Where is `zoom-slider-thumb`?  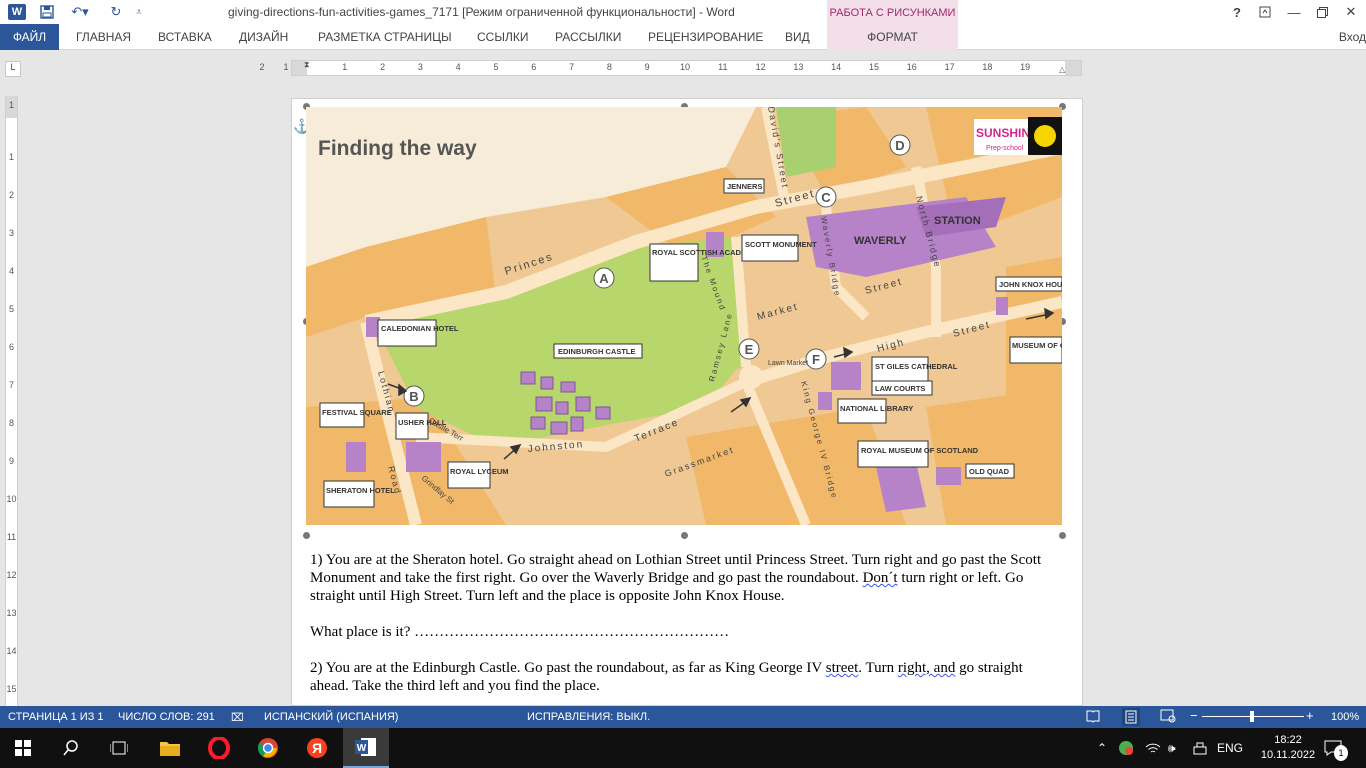 zoom-slider-thumb is located at coordinates (1252, 716).